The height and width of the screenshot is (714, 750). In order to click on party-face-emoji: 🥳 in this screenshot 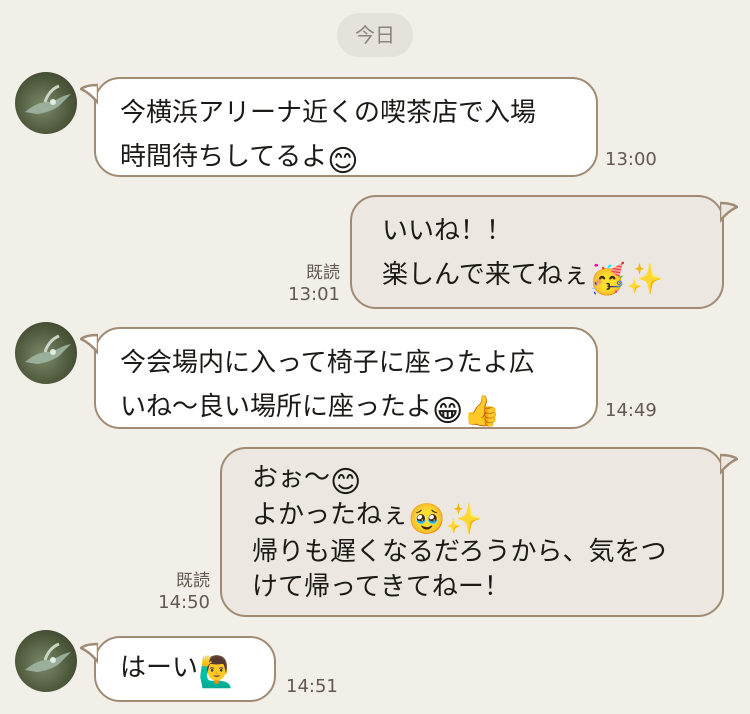, I will do `click(607, 279)`.